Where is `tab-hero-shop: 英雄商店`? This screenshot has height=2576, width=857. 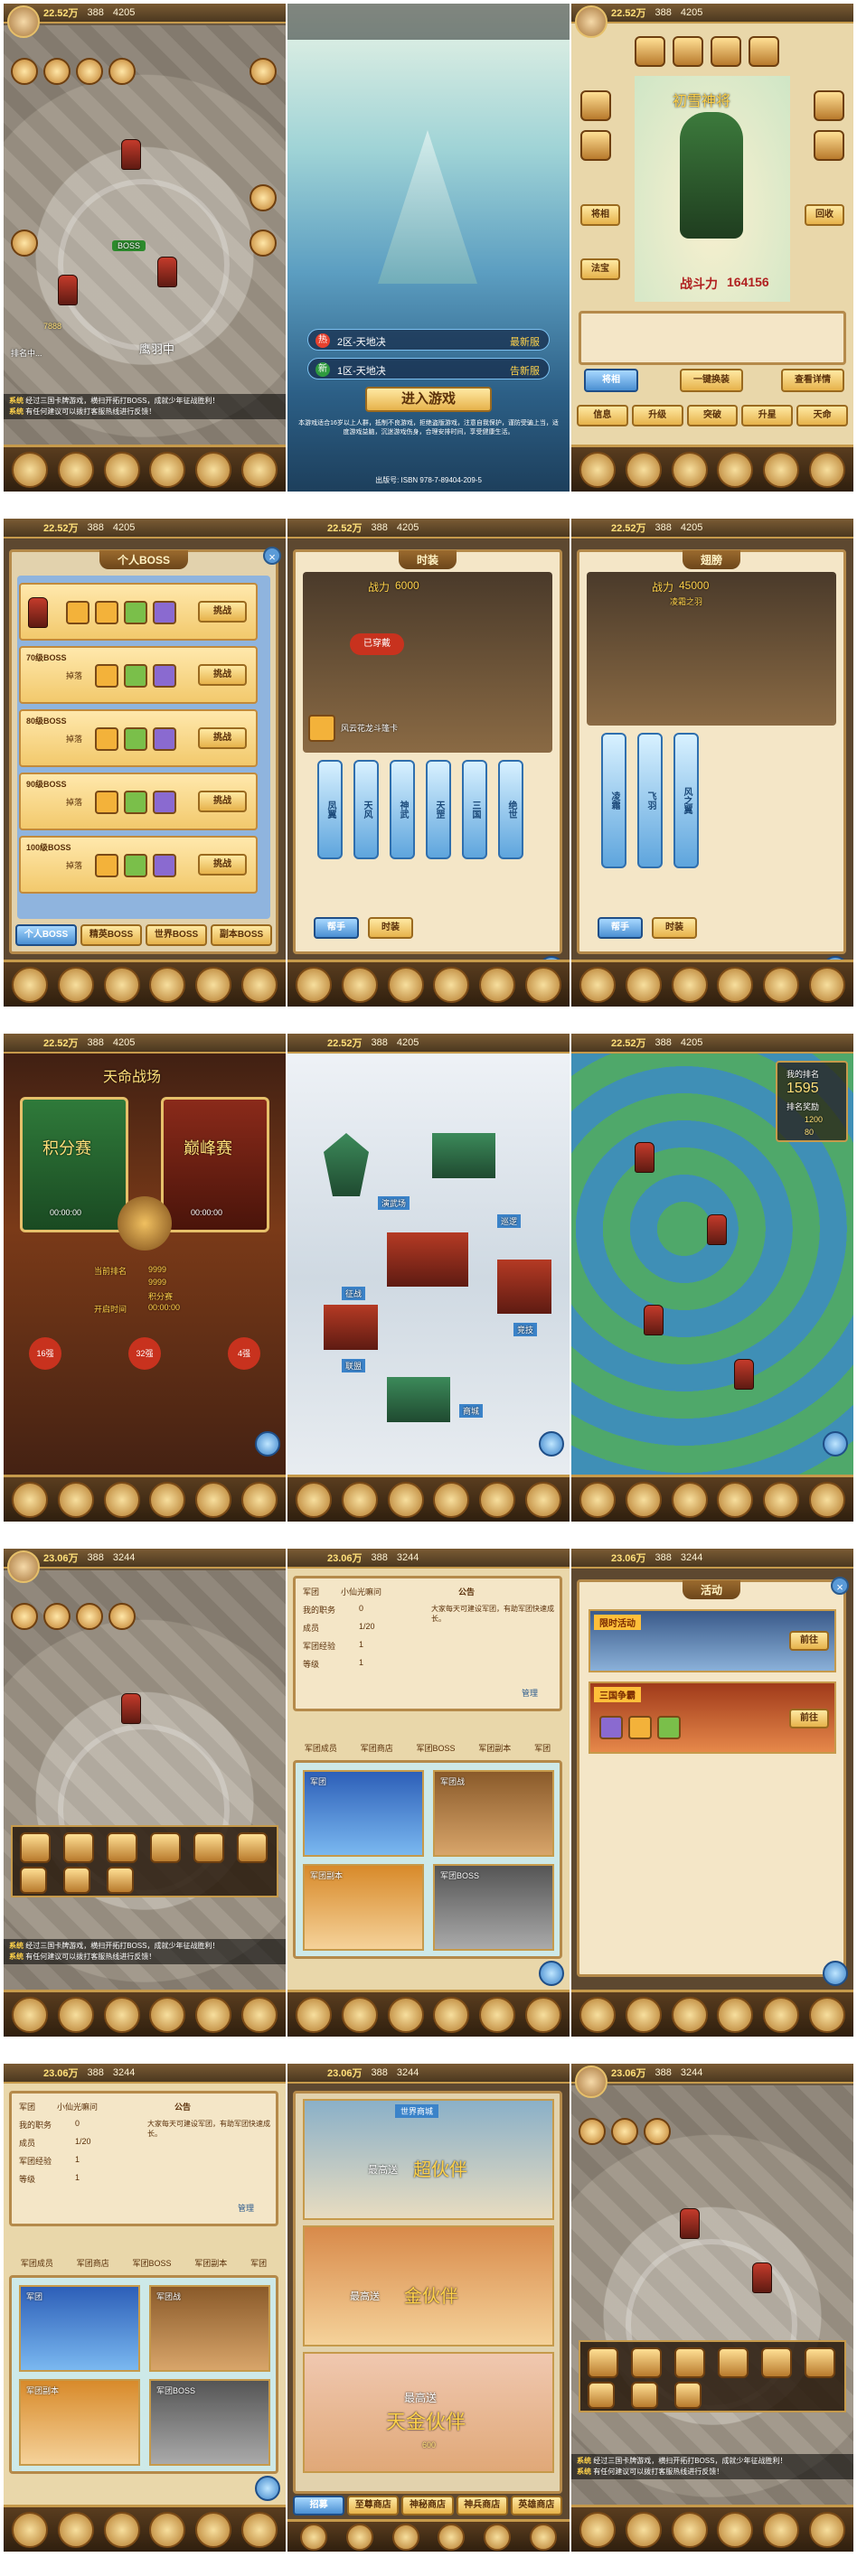
tab-hero-shop: 英雄商店 is located at coordinates (536, 2505).